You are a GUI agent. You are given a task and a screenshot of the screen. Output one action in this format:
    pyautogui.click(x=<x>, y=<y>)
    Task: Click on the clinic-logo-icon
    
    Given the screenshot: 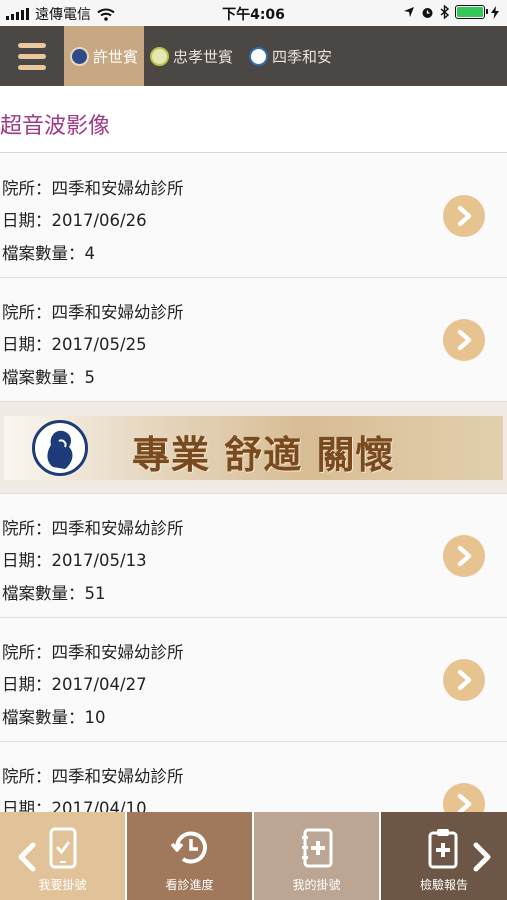 What is the action you would take?
    pyautogui.click(x=60, y=448)
    